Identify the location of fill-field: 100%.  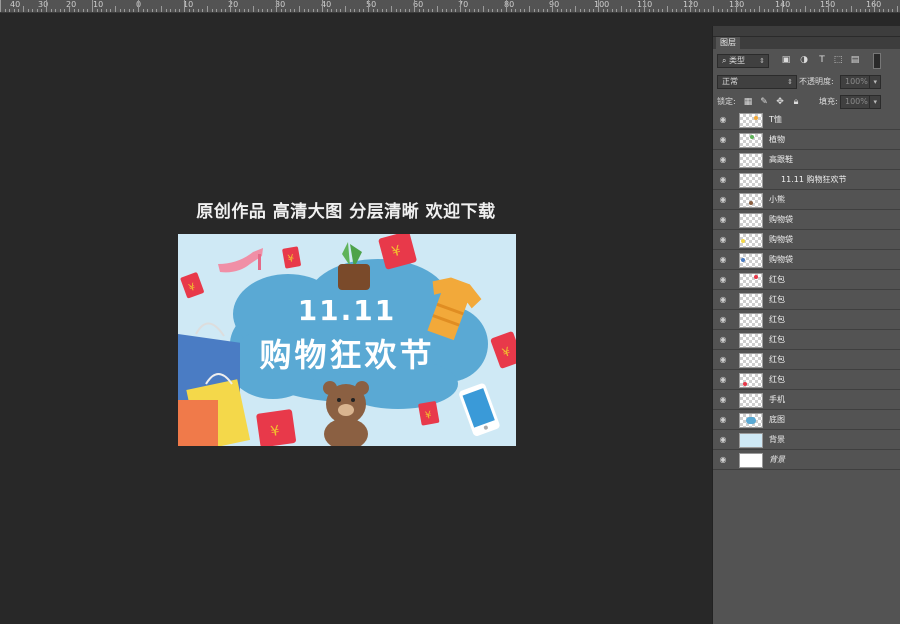
(855, 102).